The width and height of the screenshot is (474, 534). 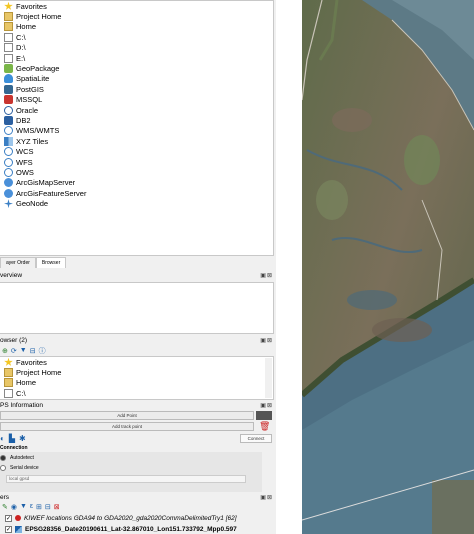 I want to click on serial-device-label: Serial device, so click(x=24, y=468).